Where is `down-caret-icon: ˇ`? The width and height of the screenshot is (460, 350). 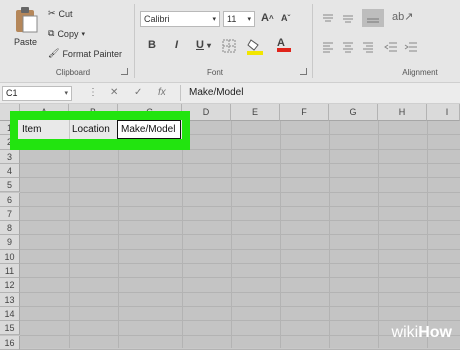
down-caret-icon: ˇ is located at coordinates (289, 18).